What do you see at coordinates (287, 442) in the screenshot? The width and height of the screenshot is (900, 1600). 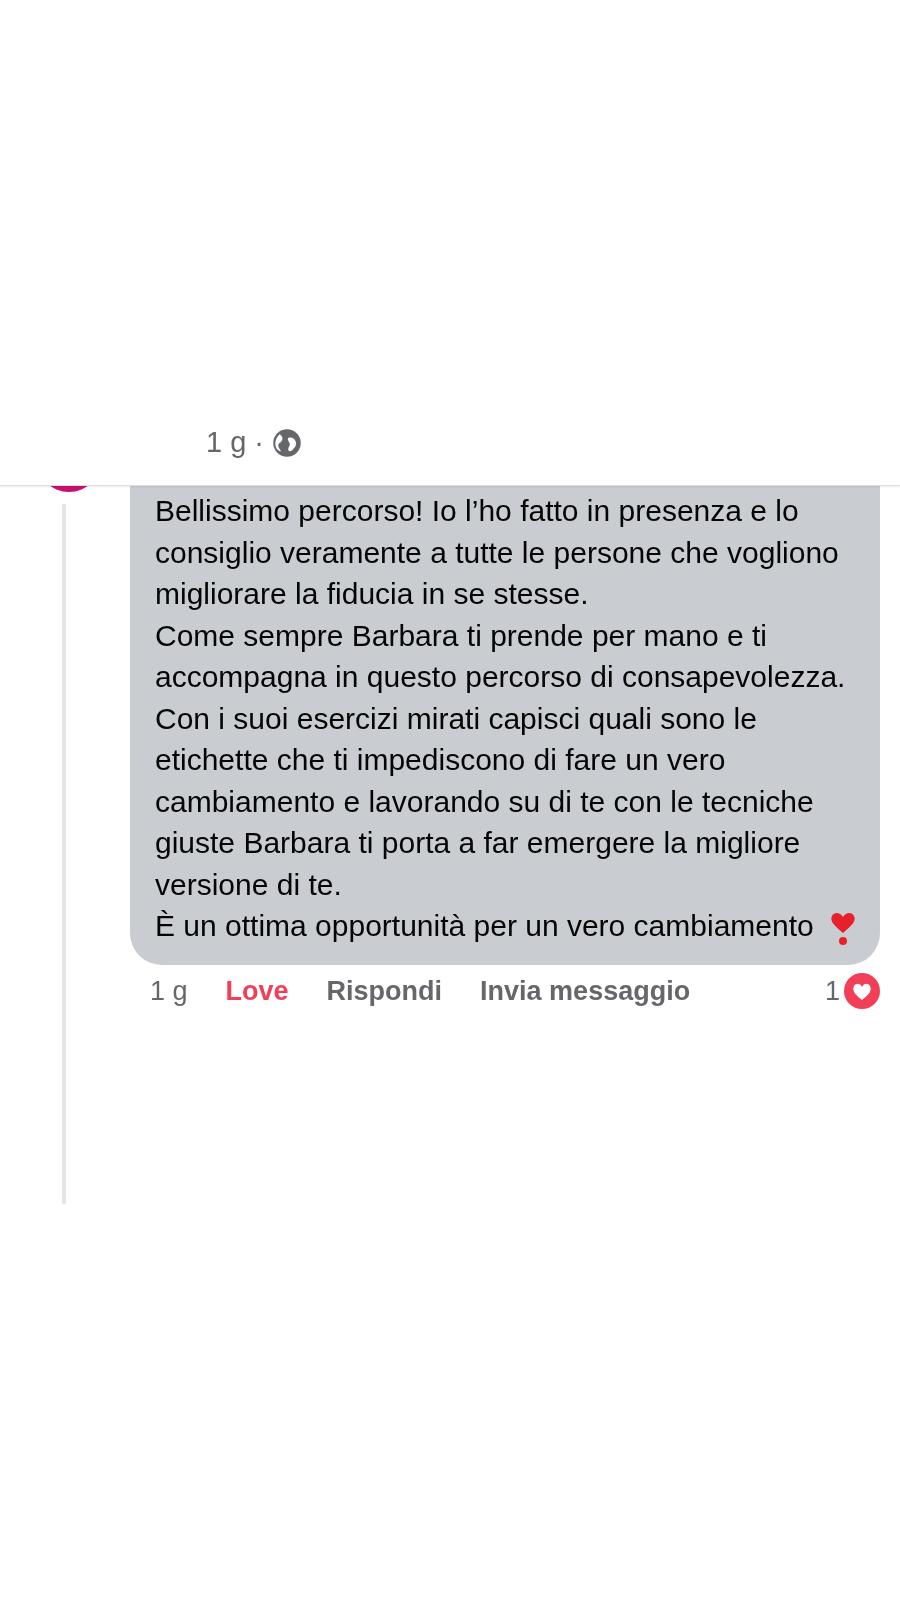 I see `globe-icon` at bounding box center [287, 442].